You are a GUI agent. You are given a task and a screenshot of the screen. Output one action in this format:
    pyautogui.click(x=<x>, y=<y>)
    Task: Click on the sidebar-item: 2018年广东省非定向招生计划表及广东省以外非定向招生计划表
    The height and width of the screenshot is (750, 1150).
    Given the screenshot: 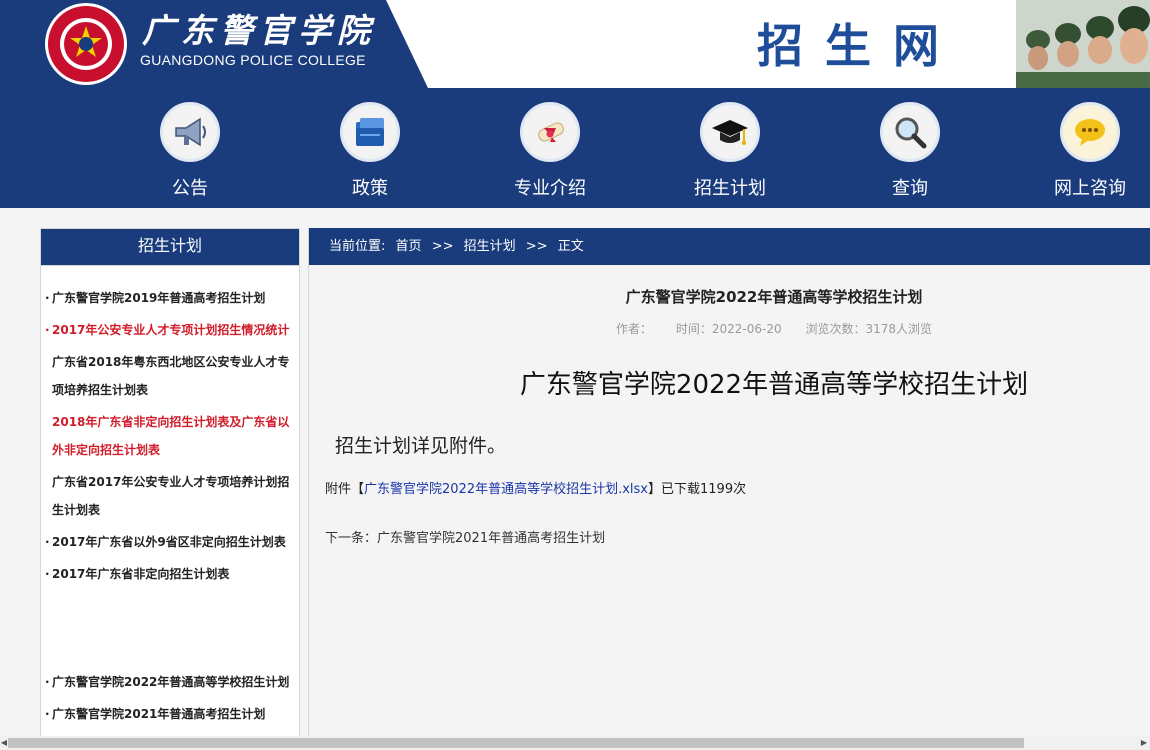 What is the action you would take?
    pyautogui.click(x=170, y=436)
    